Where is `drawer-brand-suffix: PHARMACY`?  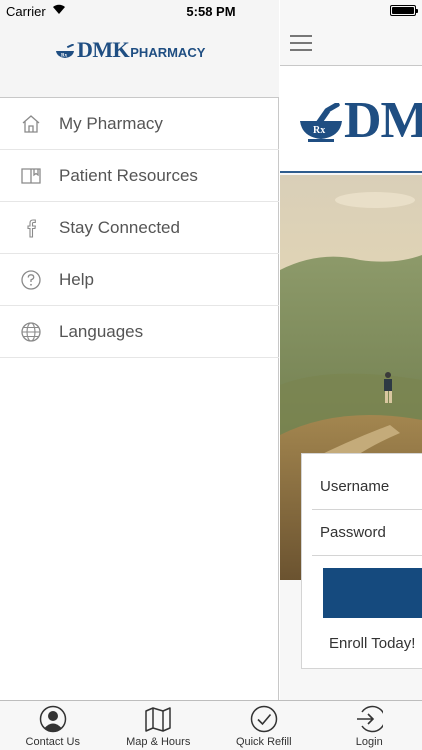 drawer-brand-suffix: PHARMACY is located at coordinates (168, 52).